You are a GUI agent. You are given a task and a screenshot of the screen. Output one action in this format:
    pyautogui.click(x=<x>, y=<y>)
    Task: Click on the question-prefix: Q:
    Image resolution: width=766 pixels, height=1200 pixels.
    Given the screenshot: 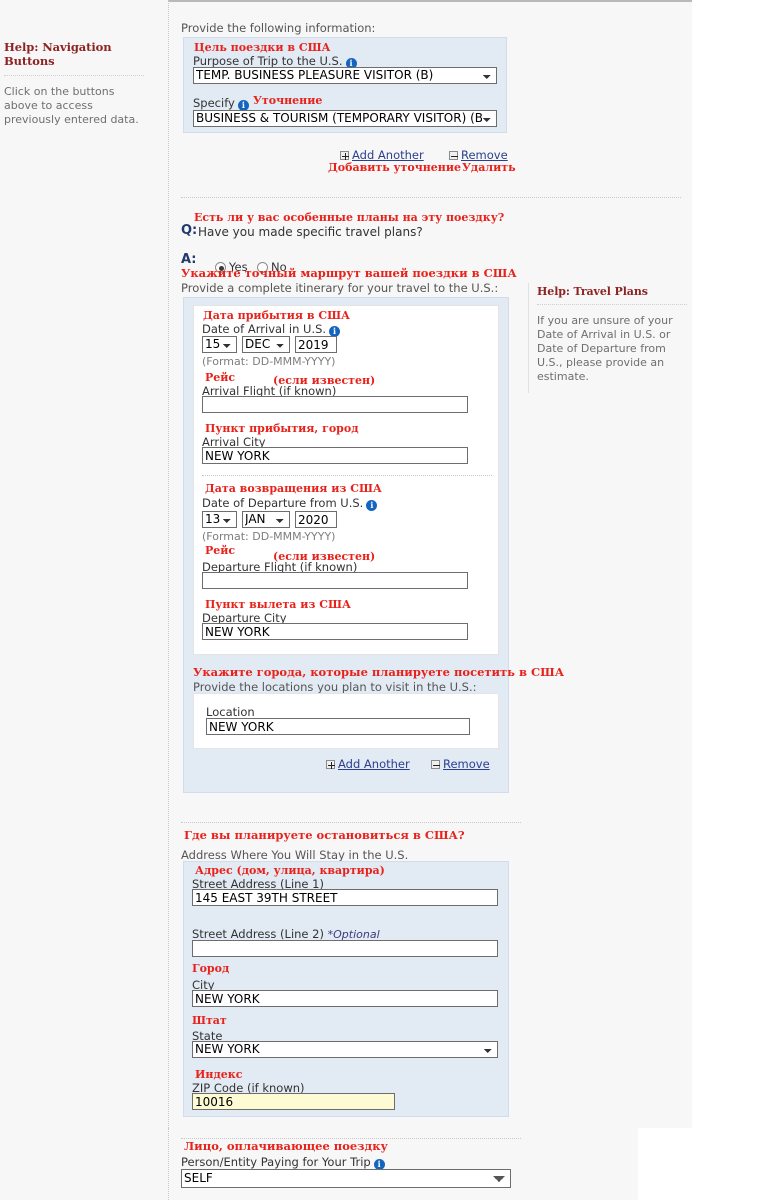 What is the action you would take?
    pyautogui.click(x=189, y=230)
    